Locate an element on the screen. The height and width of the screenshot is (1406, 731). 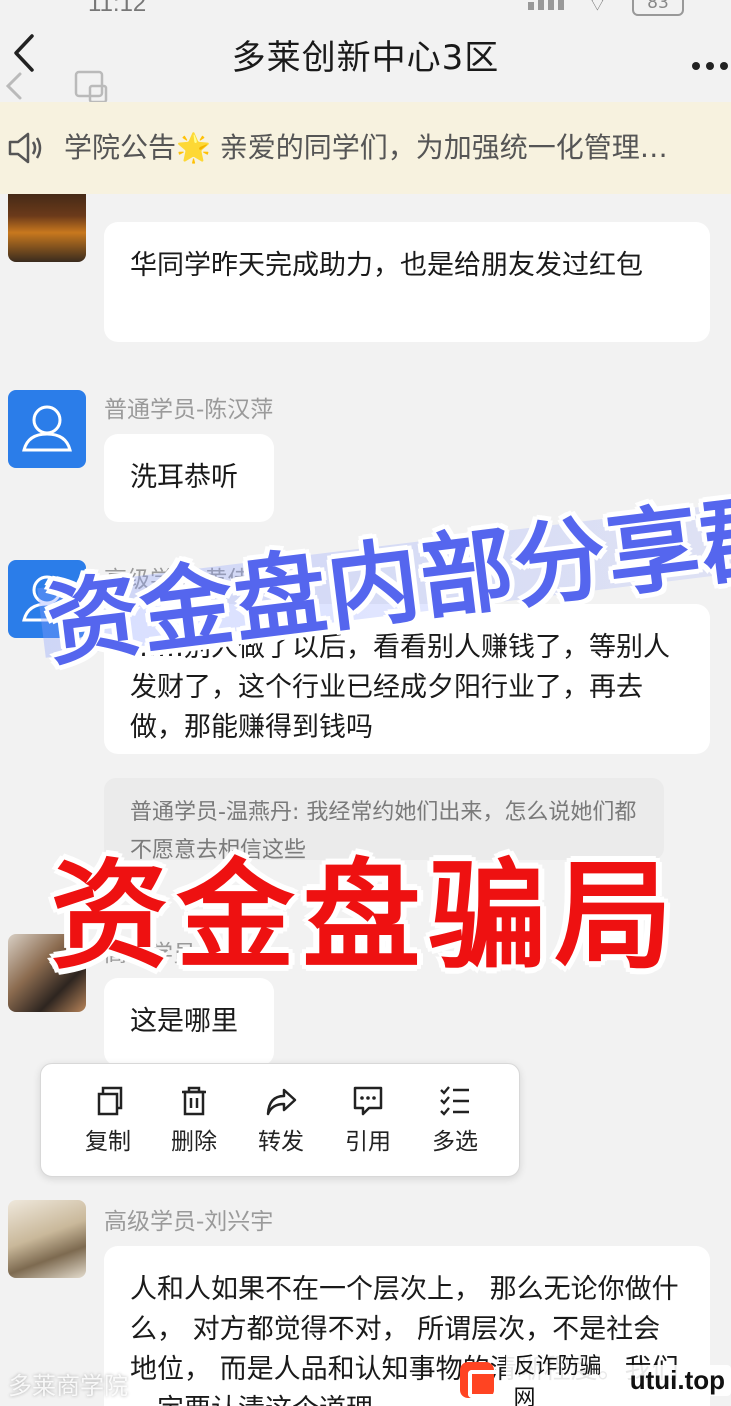
watermark: 反诈防骗网 utui.top is located at coordinates (595, 1376).